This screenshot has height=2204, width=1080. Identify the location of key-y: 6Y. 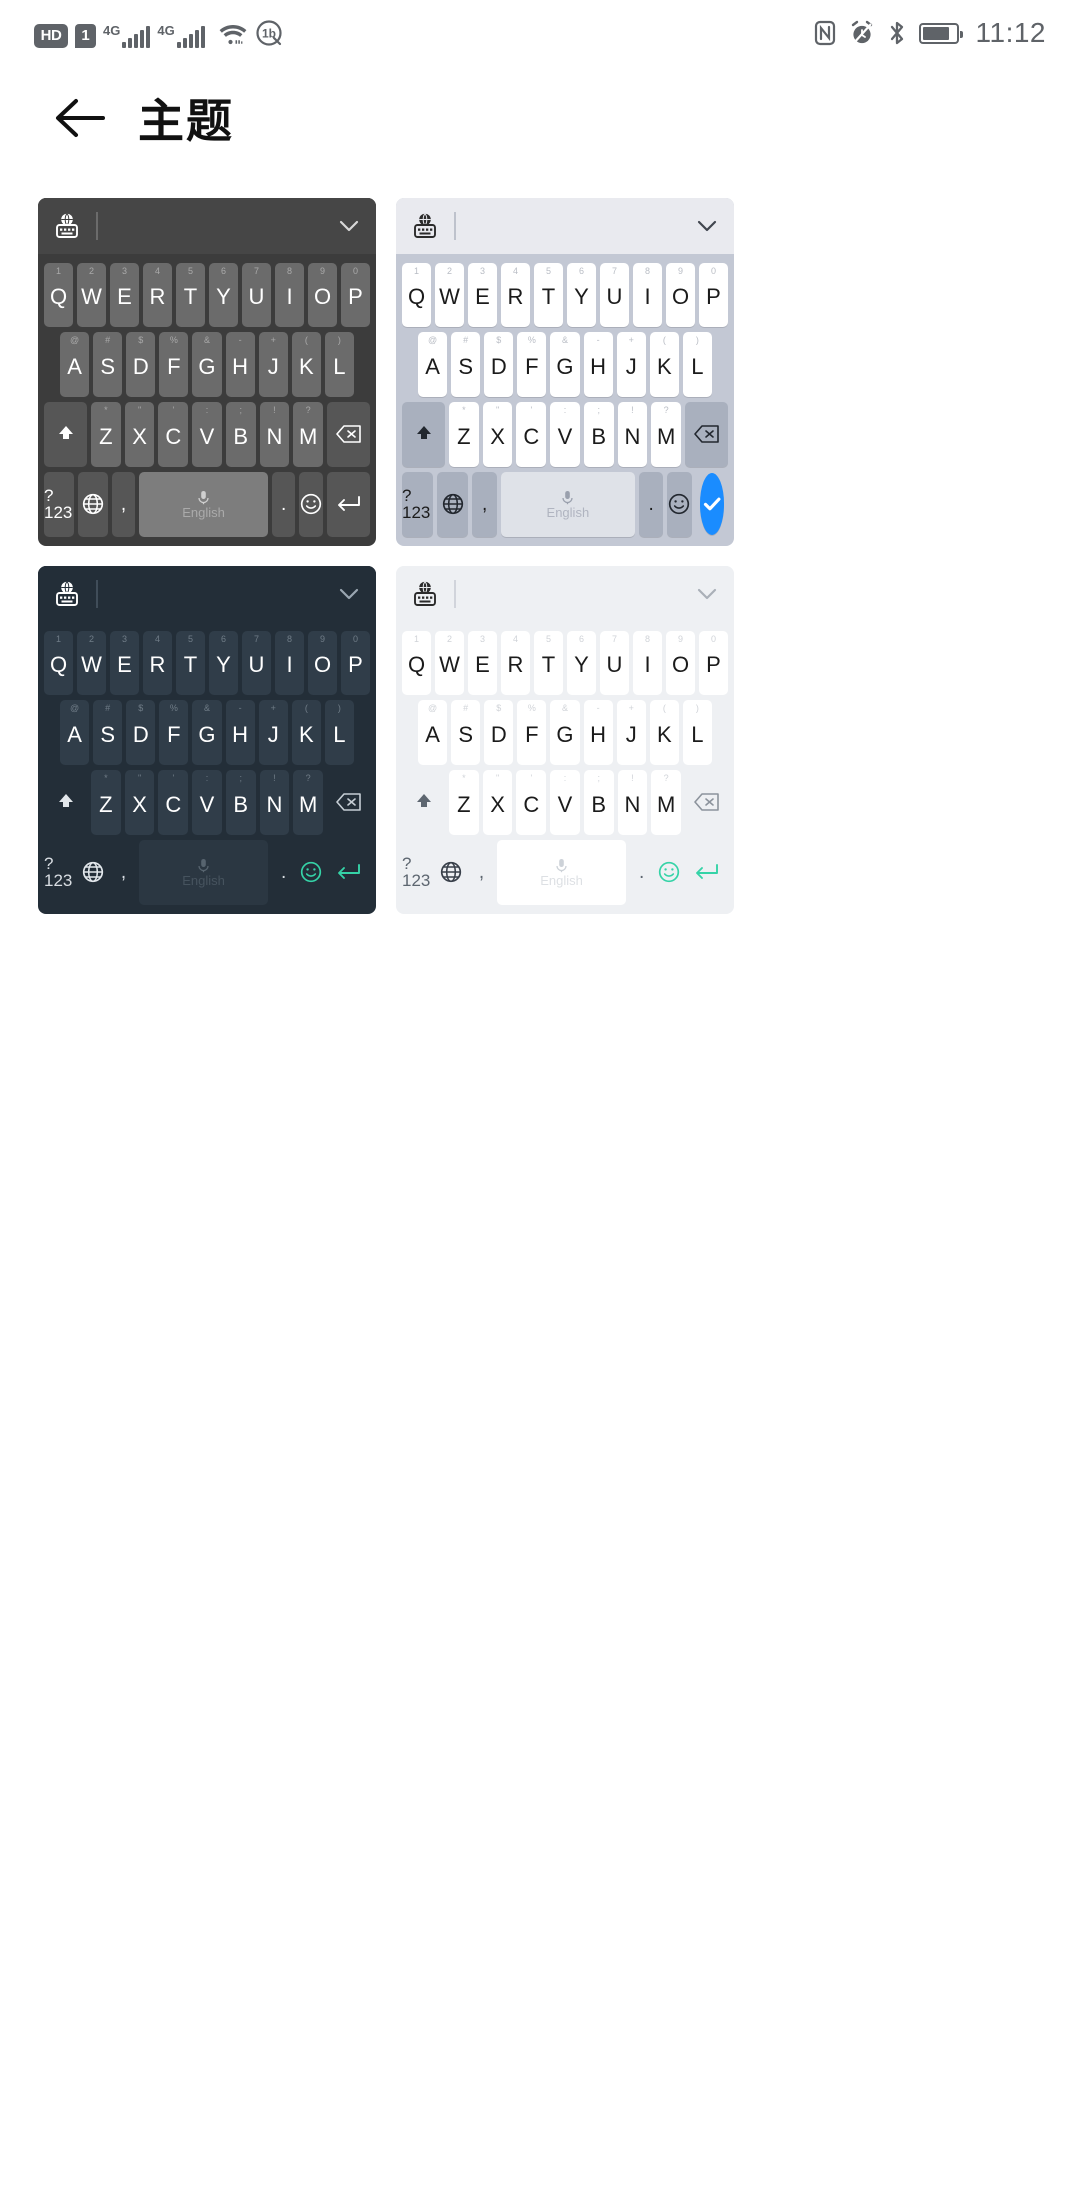
(581, 295).